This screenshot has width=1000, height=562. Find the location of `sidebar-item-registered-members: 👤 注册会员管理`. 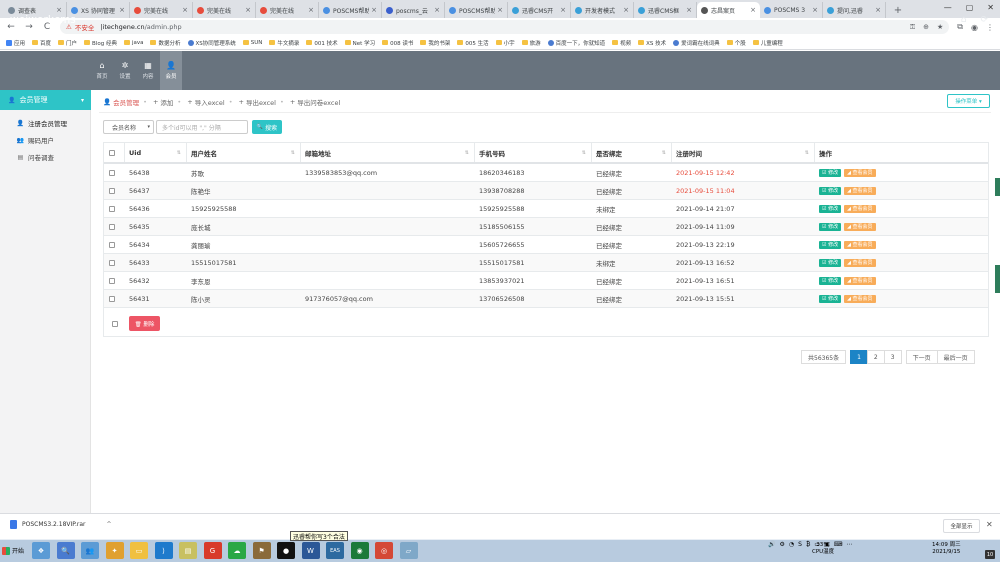

sidebar-item-registered-members: 👤 注册会员管理 is located at coordinates (45, 123).